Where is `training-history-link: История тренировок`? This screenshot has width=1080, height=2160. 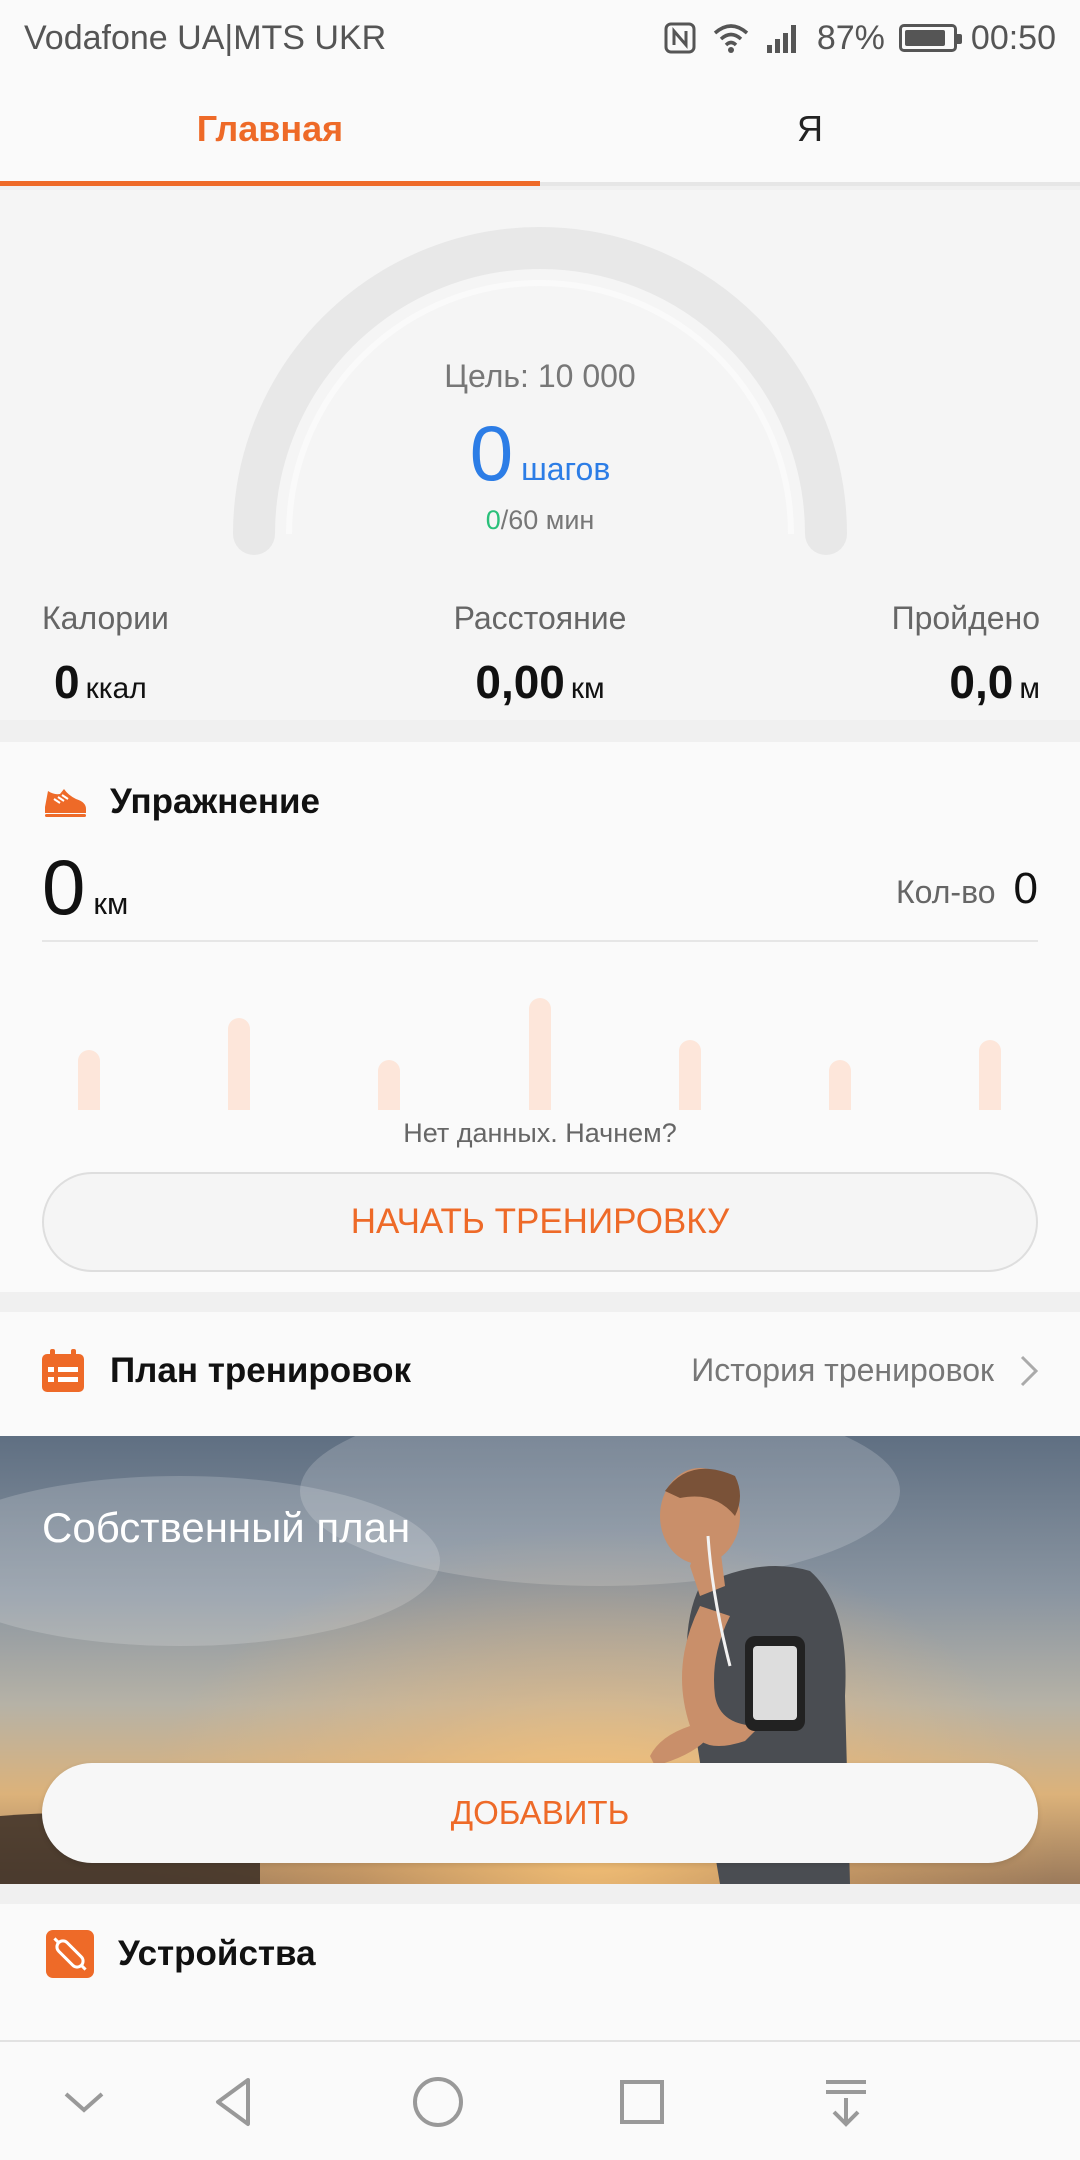
training-history-link: История тренировок is located at coordinates (864, 1370).